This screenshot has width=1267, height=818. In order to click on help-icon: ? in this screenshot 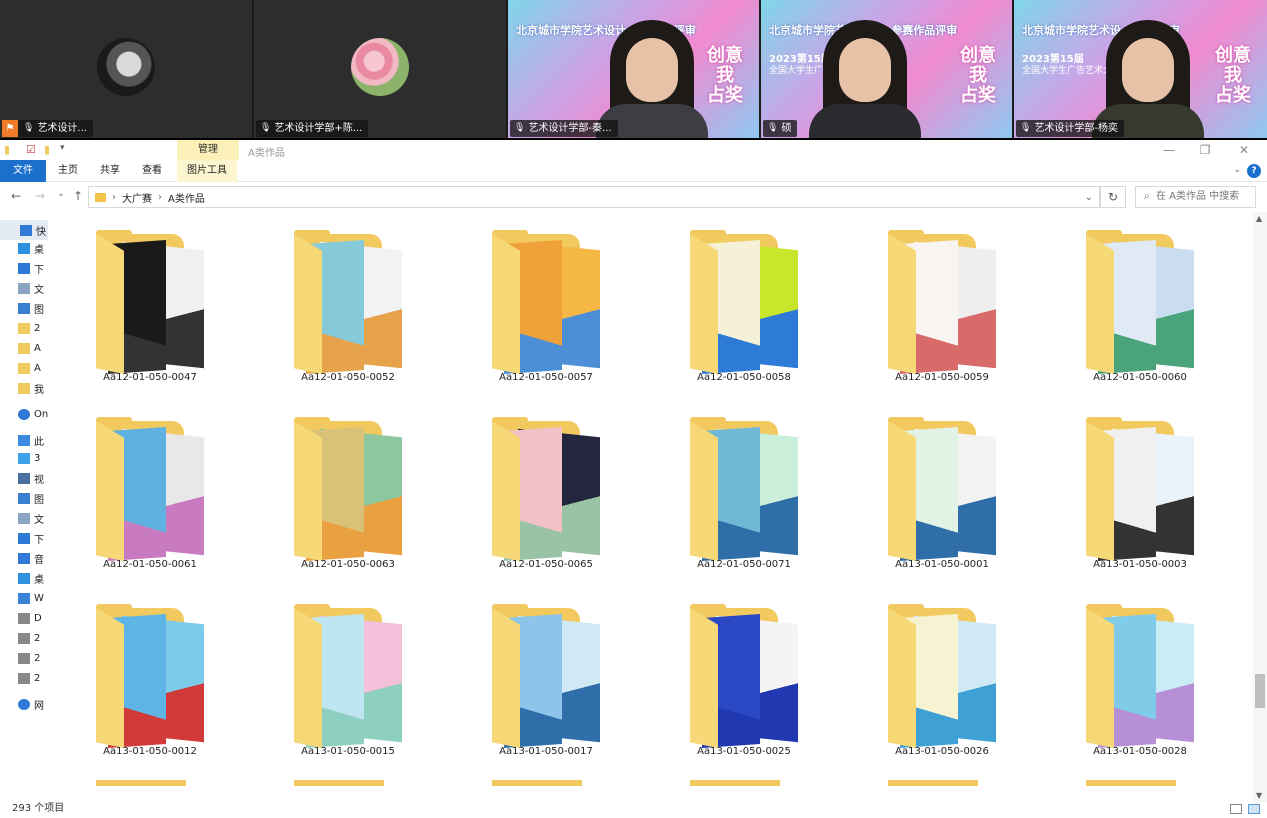, I will do `click(1254, 171)`.